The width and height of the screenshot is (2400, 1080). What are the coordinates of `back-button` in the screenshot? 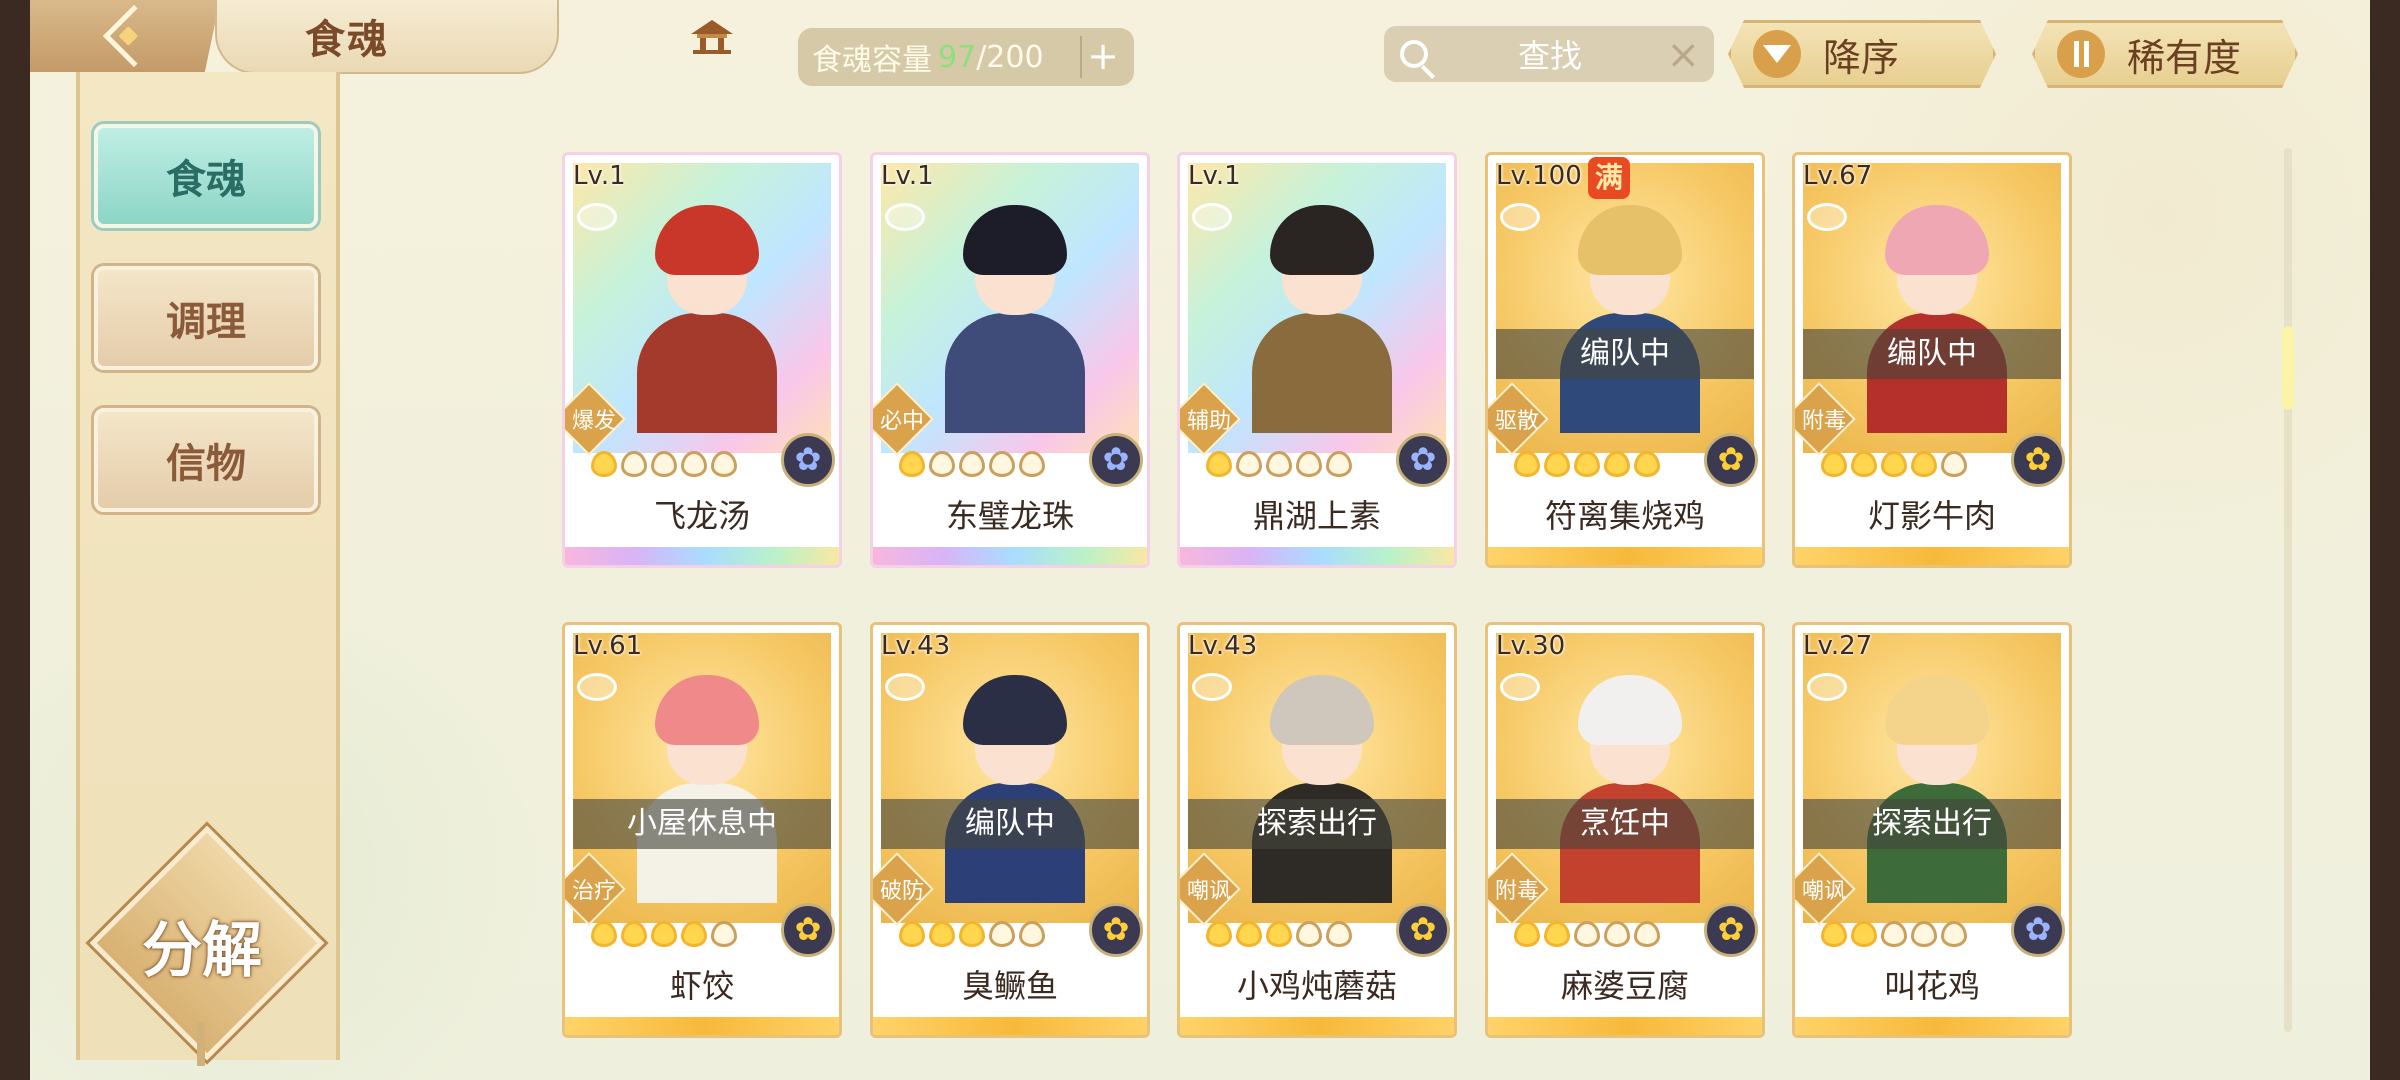 It's located at (125, 36).